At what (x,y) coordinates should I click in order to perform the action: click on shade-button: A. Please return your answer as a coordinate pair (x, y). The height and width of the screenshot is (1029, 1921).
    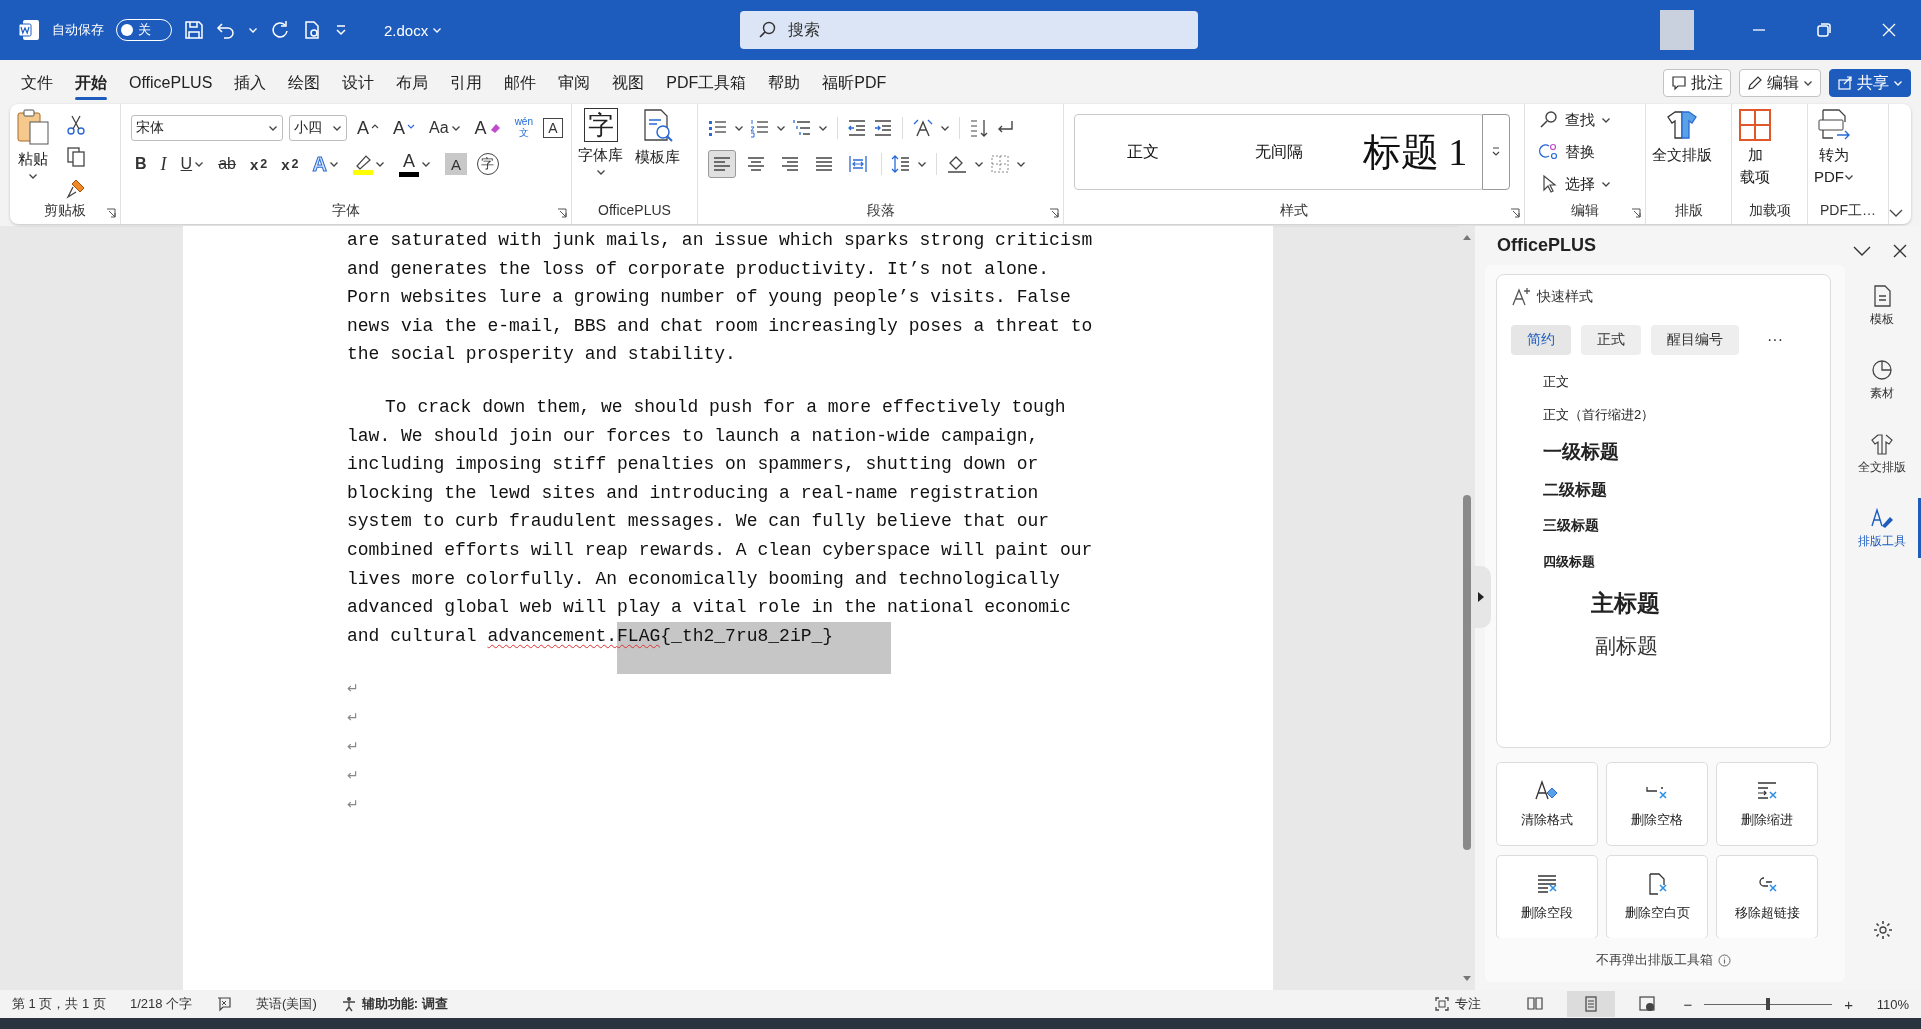
    Looking at the image, I should click on (455, 164).